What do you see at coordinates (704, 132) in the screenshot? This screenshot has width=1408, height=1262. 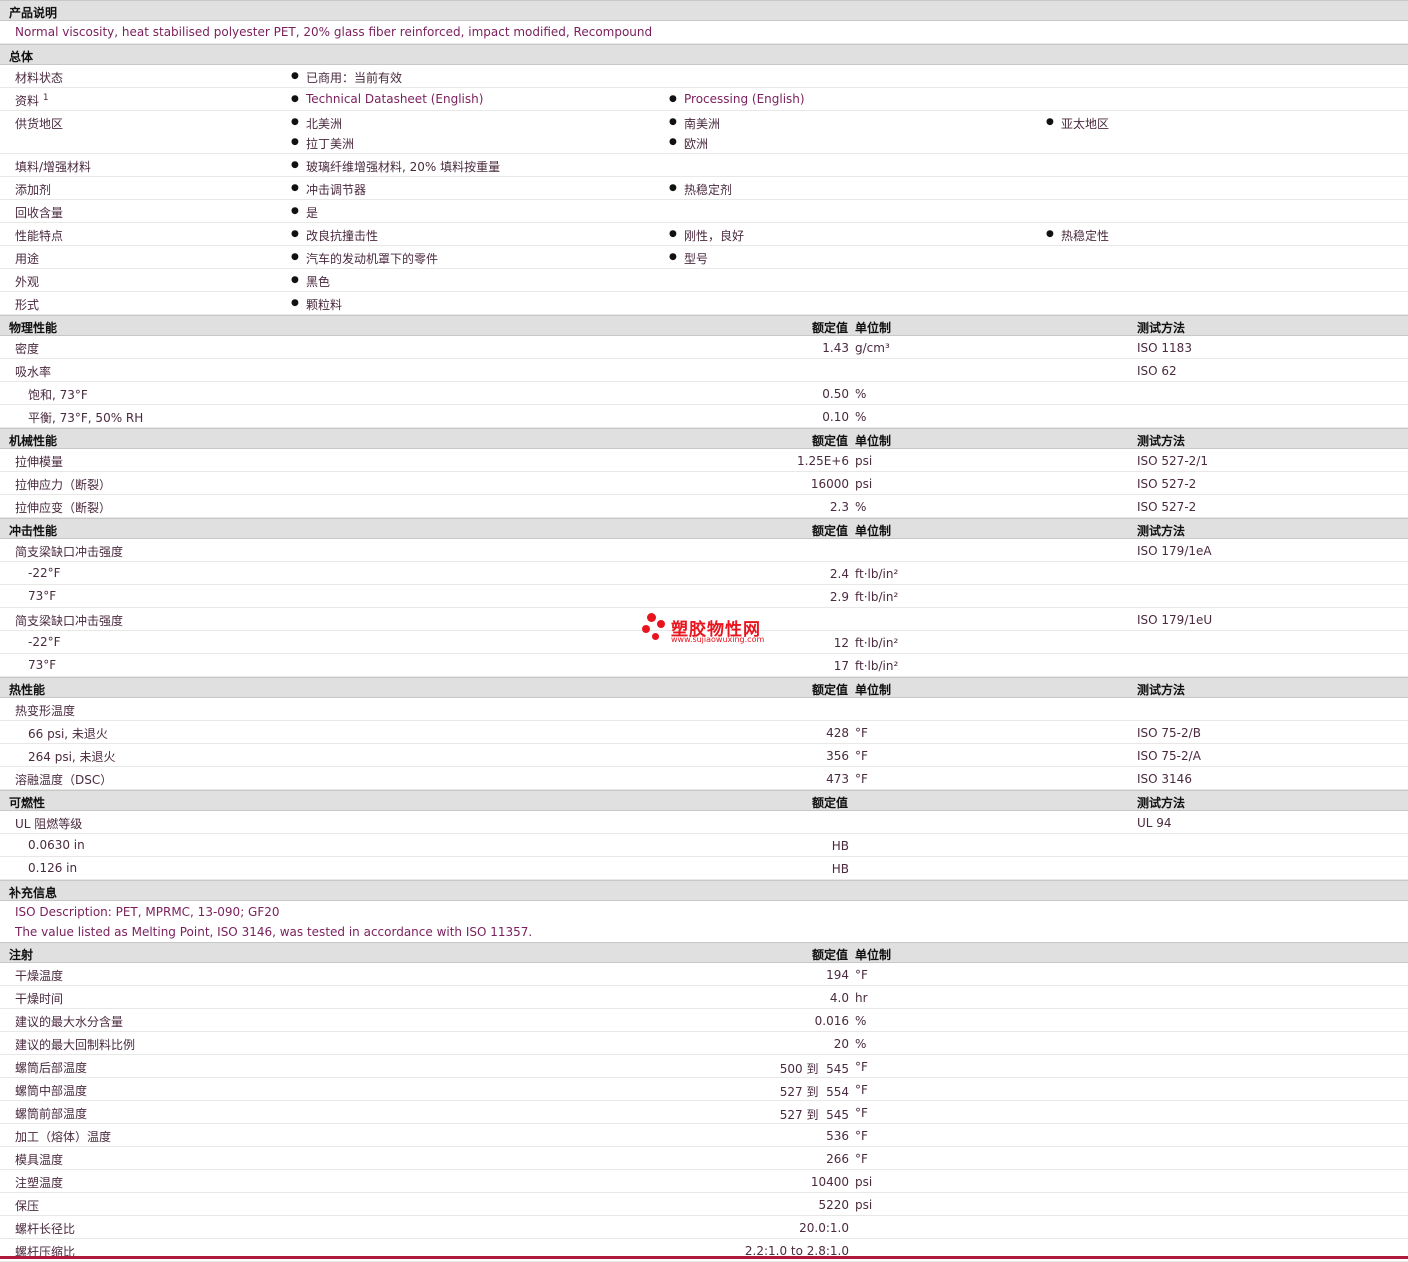 I see `general-row-availability: 供货地区 北美洲 南美洲 亚太地区 拉丁美洲 欧洲` at bounding box center [704, 132].